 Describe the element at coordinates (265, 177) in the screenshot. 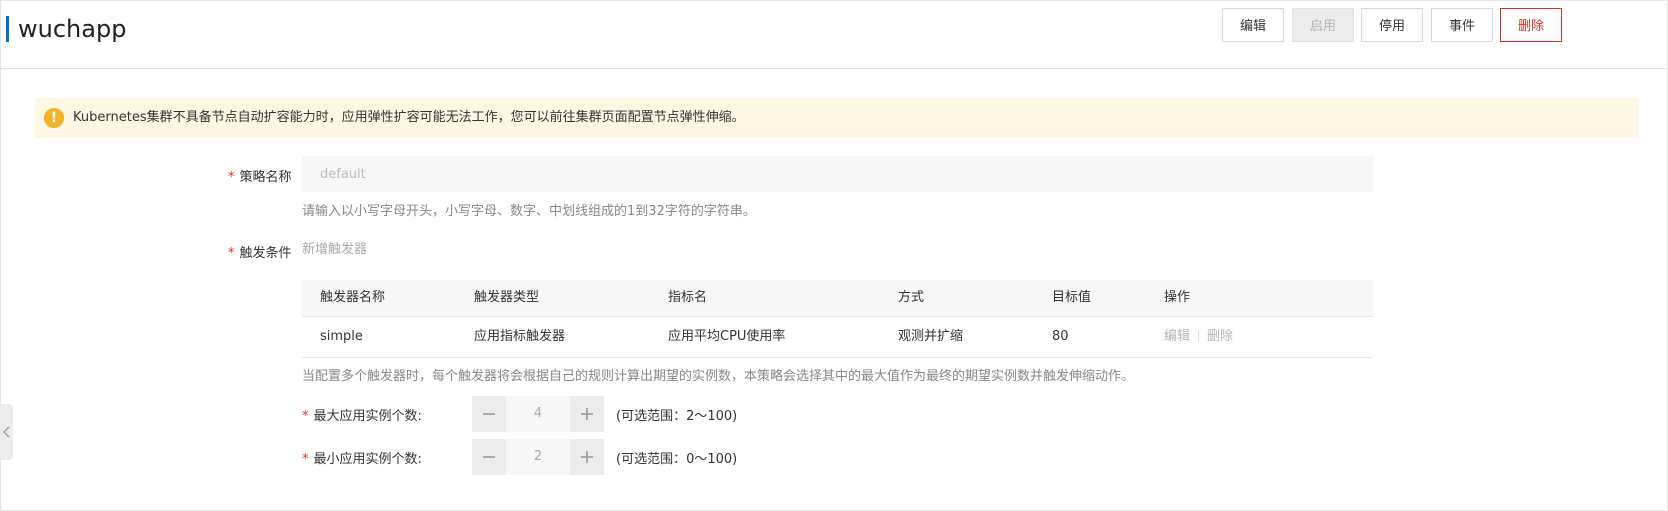

I see `policy-name-label-text: 策略名称` at that location.